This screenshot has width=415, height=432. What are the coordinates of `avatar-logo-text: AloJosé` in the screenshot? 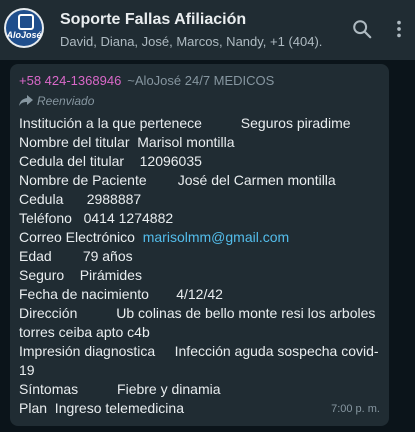 It's located at (24, 35).